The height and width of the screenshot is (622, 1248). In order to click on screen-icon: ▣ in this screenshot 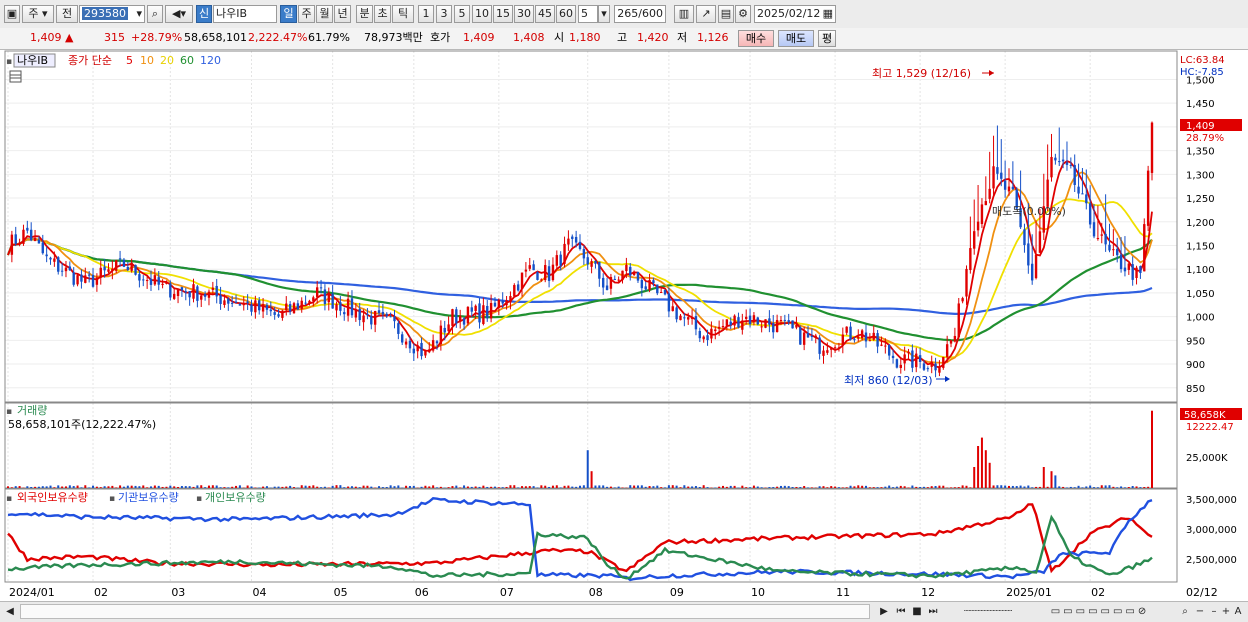, I will do `click(12, 14)`.